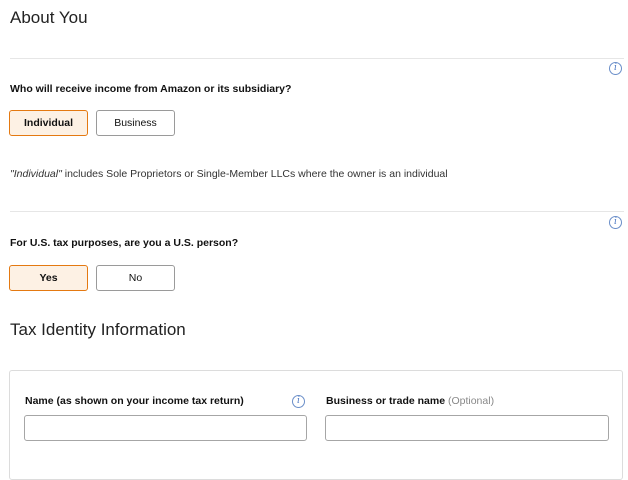 This screenshot has height=480, width=628. Describe the element at coordinates (48, 278) in the screenshot. I see `yes-button: Yes` at that location.